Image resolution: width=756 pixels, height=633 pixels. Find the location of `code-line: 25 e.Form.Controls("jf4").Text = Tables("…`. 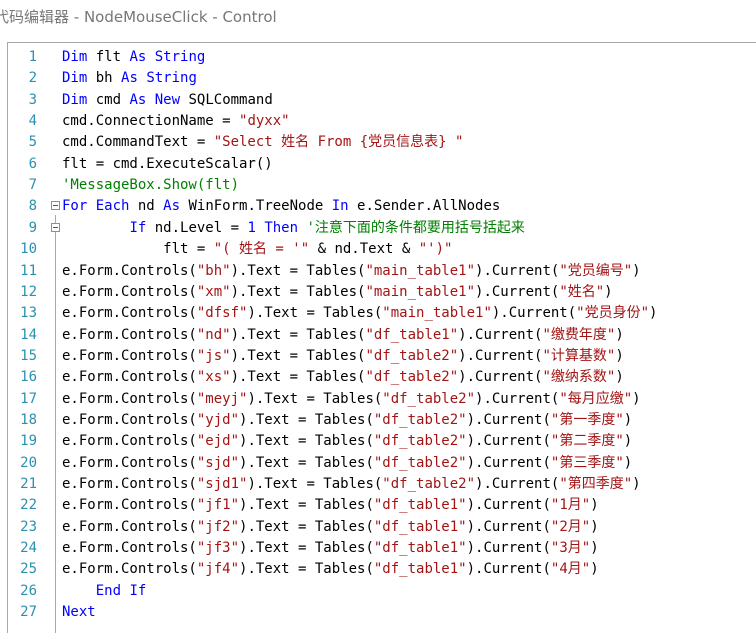

code-line: 25 e.Form.Controls("jf4").Text = Tables("… is located at coordinates (382, 569).